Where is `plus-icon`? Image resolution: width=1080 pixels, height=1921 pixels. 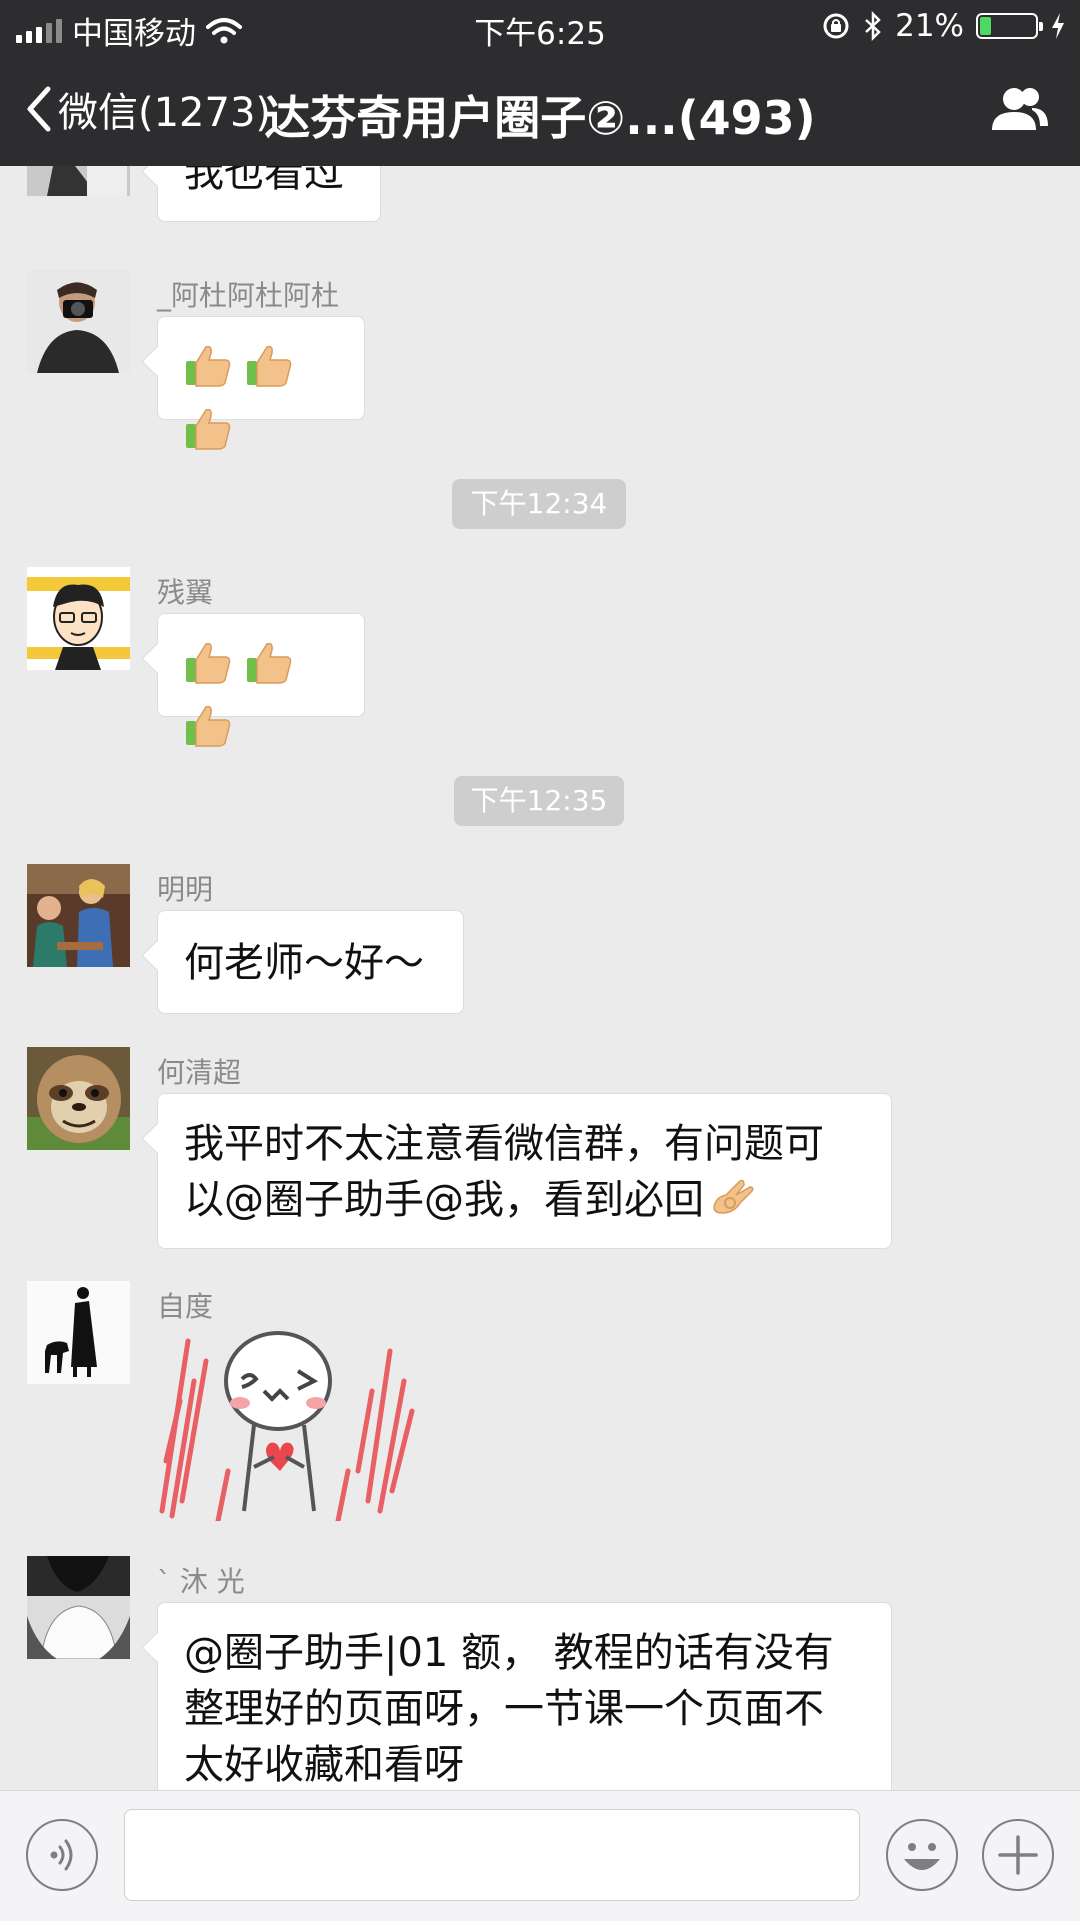 plus-icon is located at coordinates (1018, 1855).